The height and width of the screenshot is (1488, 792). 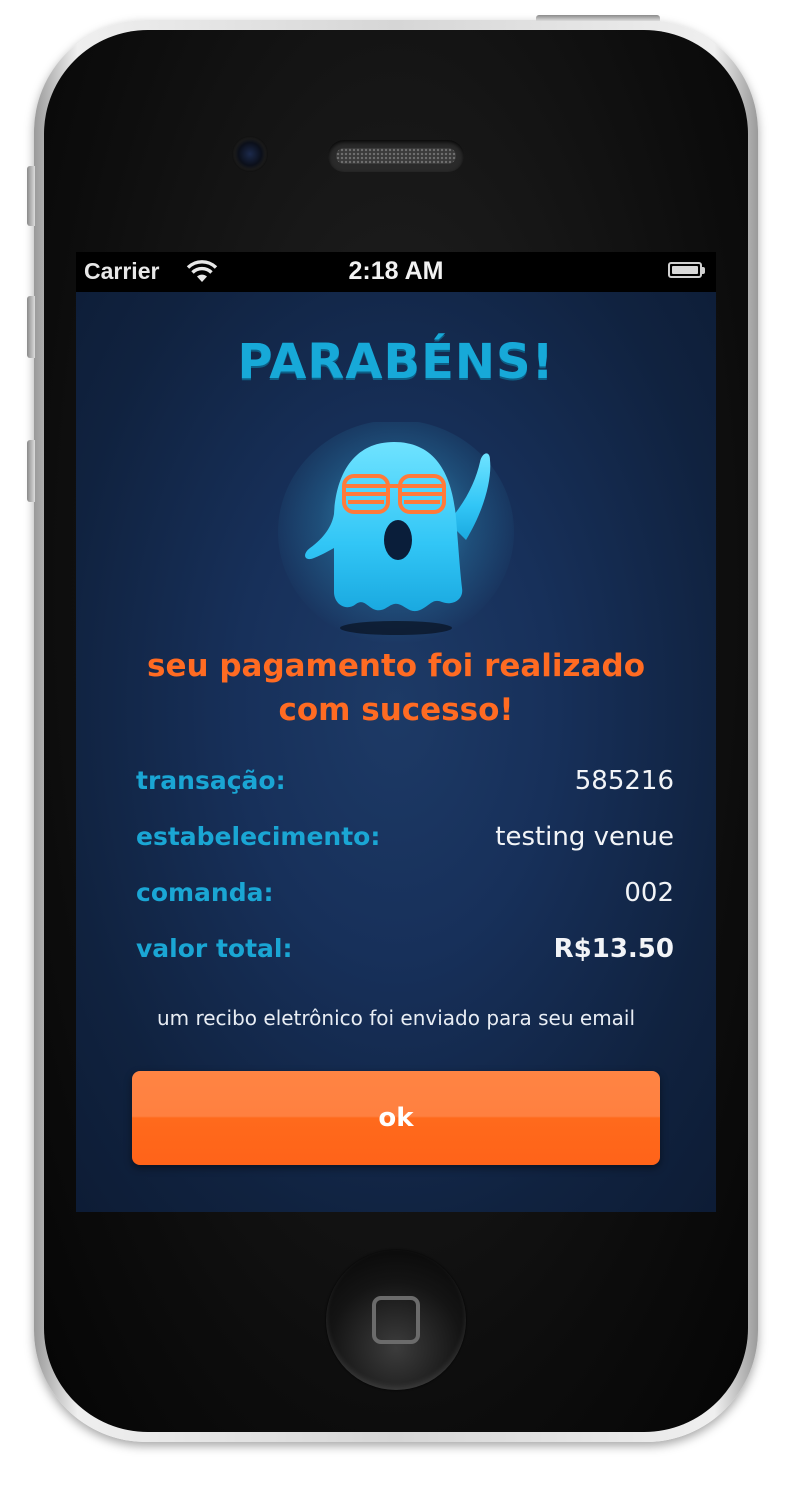 I want to click on detail-label: estabelecimento:, so click(x=258, y=836).